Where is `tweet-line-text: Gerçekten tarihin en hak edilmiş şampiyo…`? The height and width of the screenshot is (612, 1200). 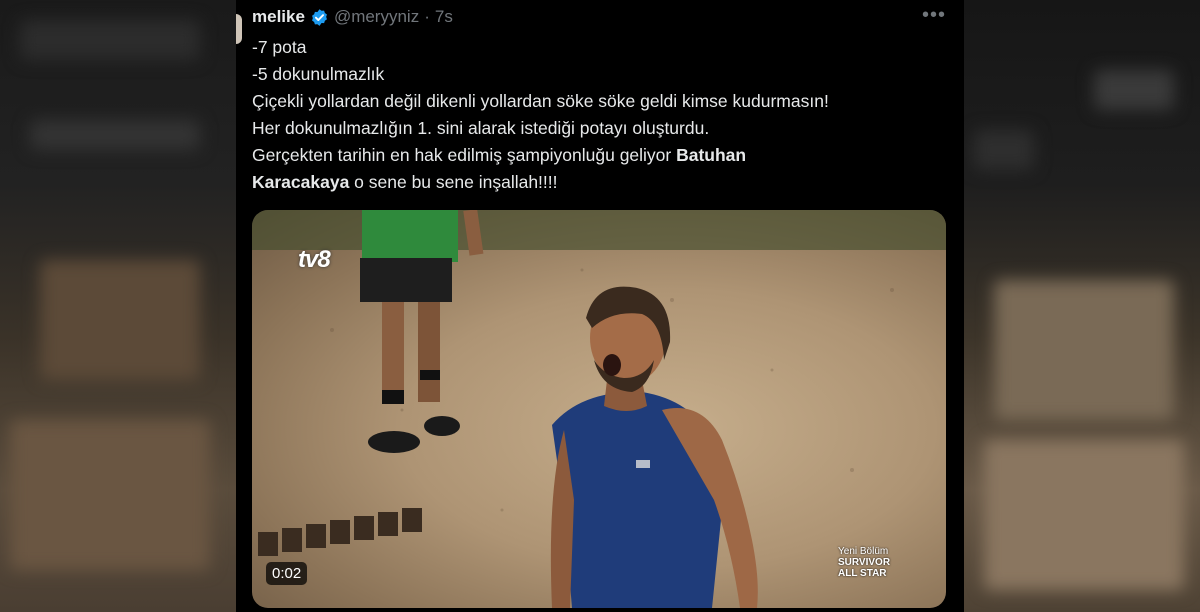
tweet-line-text: Gerçekten tarihin en hak edilmiş şampiyo… is located at coordinates (464, 155).